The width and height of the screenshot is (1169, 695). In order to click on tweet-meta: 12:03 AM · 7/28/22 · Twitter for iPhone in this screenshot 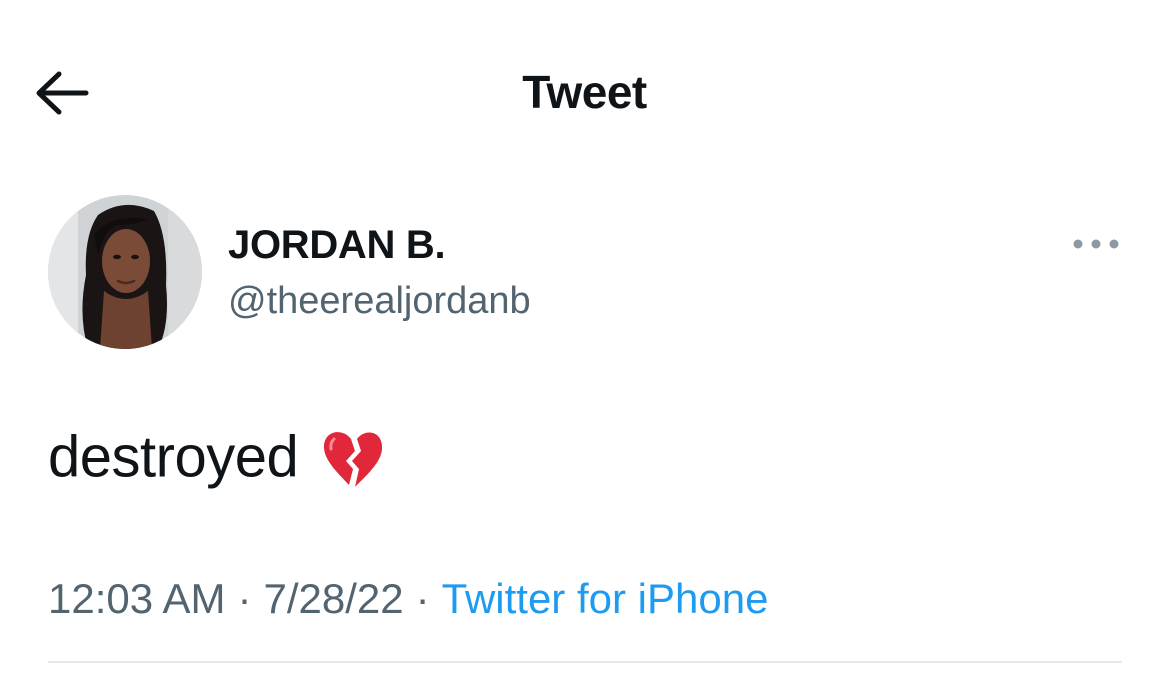, I will do `click(408, 599)`.